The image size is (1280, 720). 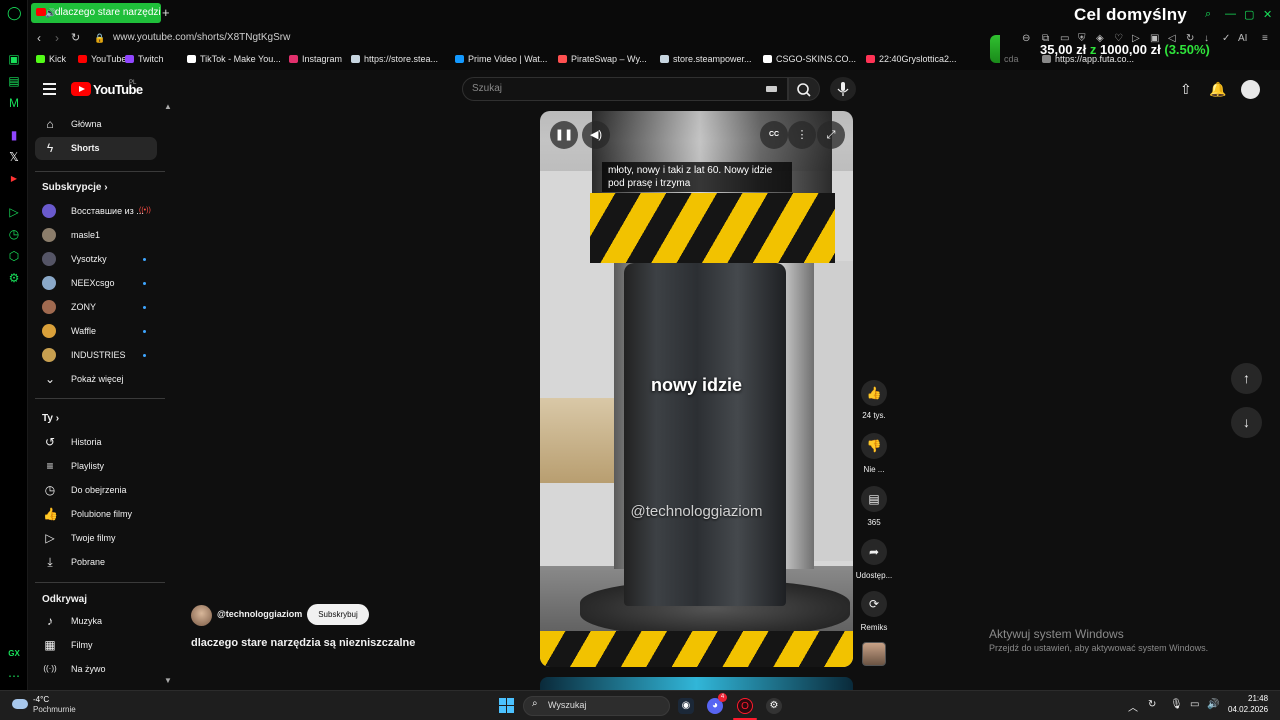 I want to click on subscription-item: Vysotzky, so click(x=96, y=259).